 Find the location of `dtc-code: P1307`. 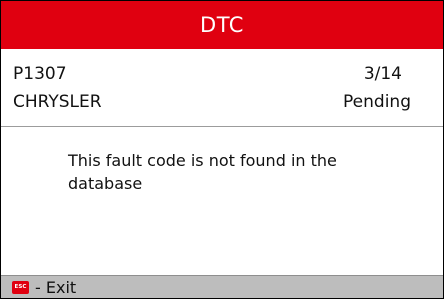

dtc-code: P1307 is located at coordinates (40, 74).